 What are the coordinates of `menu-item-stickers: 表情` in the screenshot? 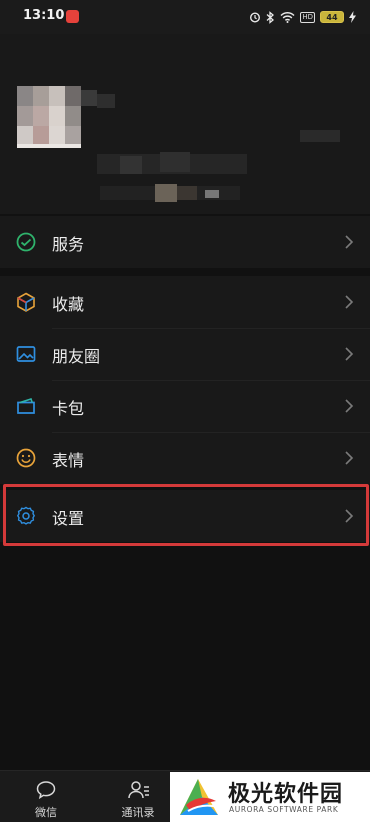 It's located at (185, 458).